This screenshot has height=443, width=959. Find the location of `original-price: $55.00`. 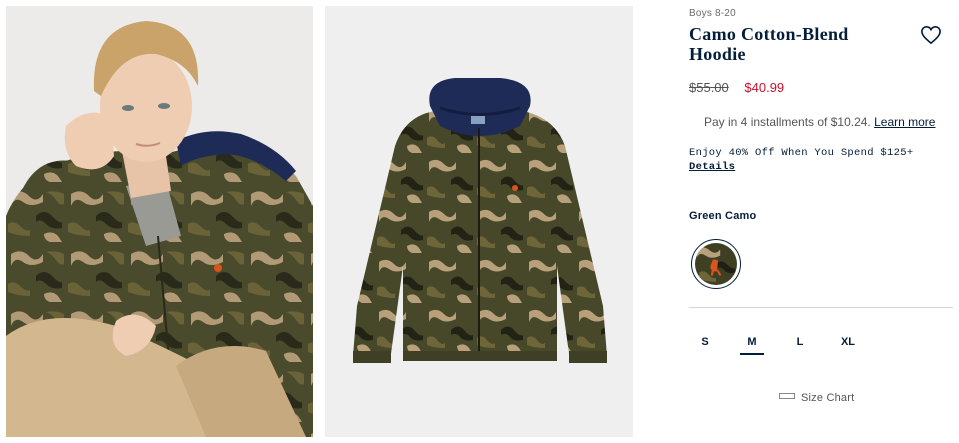

original-price: $55.00 is located at coordinates (709, 87).